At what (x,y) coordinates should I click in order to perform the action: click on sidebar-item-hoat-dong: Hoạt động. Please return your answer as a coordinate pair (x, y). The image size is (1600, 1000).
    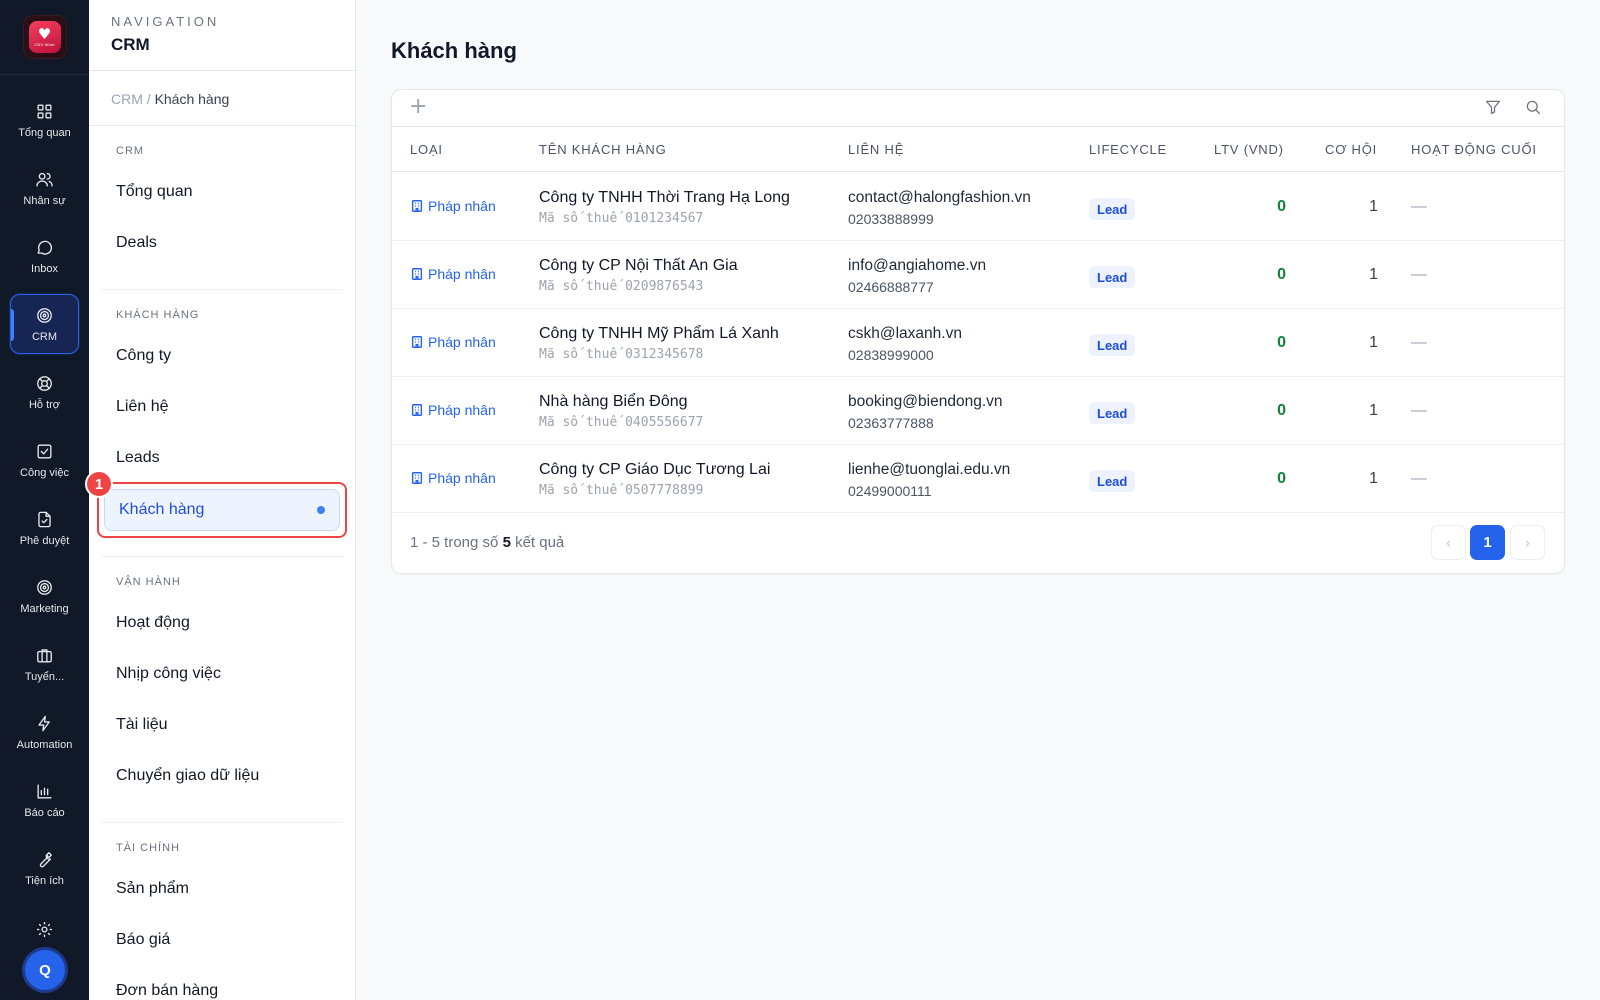
    Looking at the image, I should click on (222, 623).